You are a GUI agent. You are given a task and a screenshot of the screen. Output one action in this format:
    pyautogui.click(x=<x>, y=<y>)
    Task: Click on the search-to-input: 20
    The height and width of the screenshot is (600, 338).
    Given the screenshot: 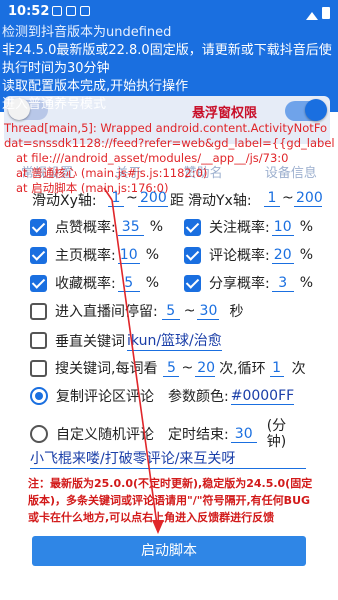 What is the action you would take?
    pyautogui.click(x=205, y=368)
    